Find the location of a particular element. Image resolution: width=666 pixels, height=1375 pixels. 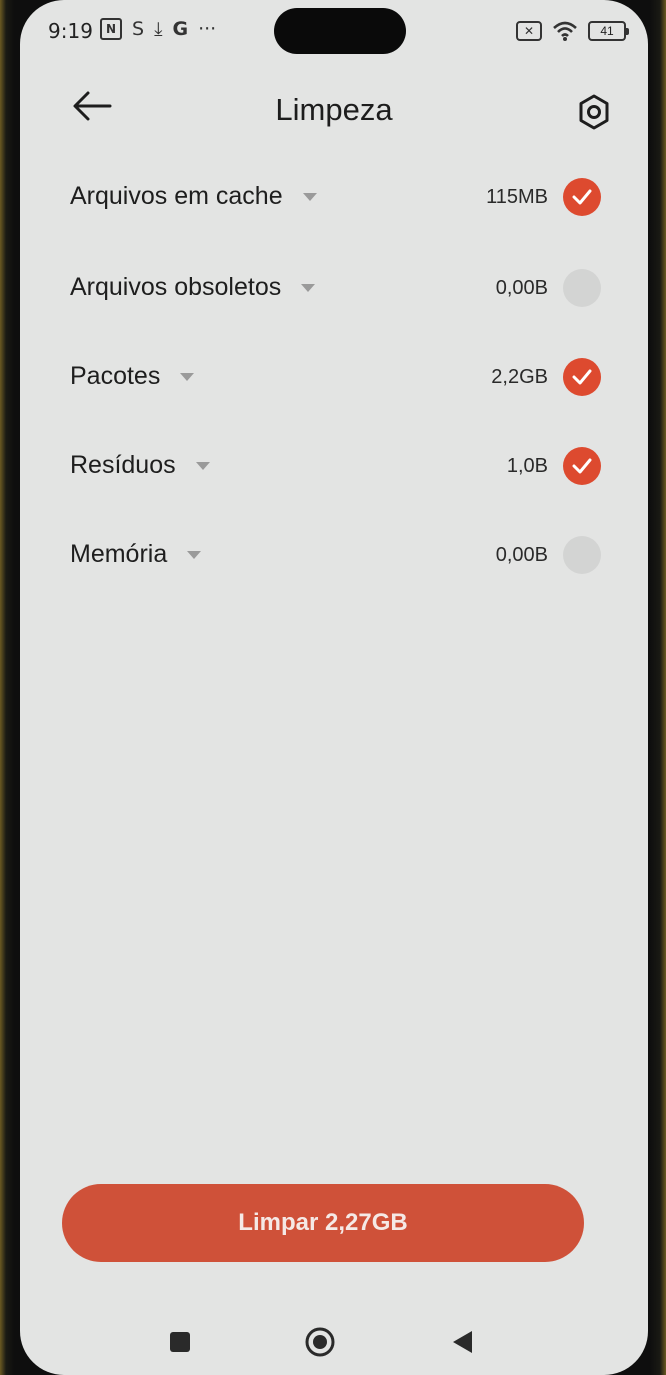

nav-back-button is located at coordinates (462, 1342).